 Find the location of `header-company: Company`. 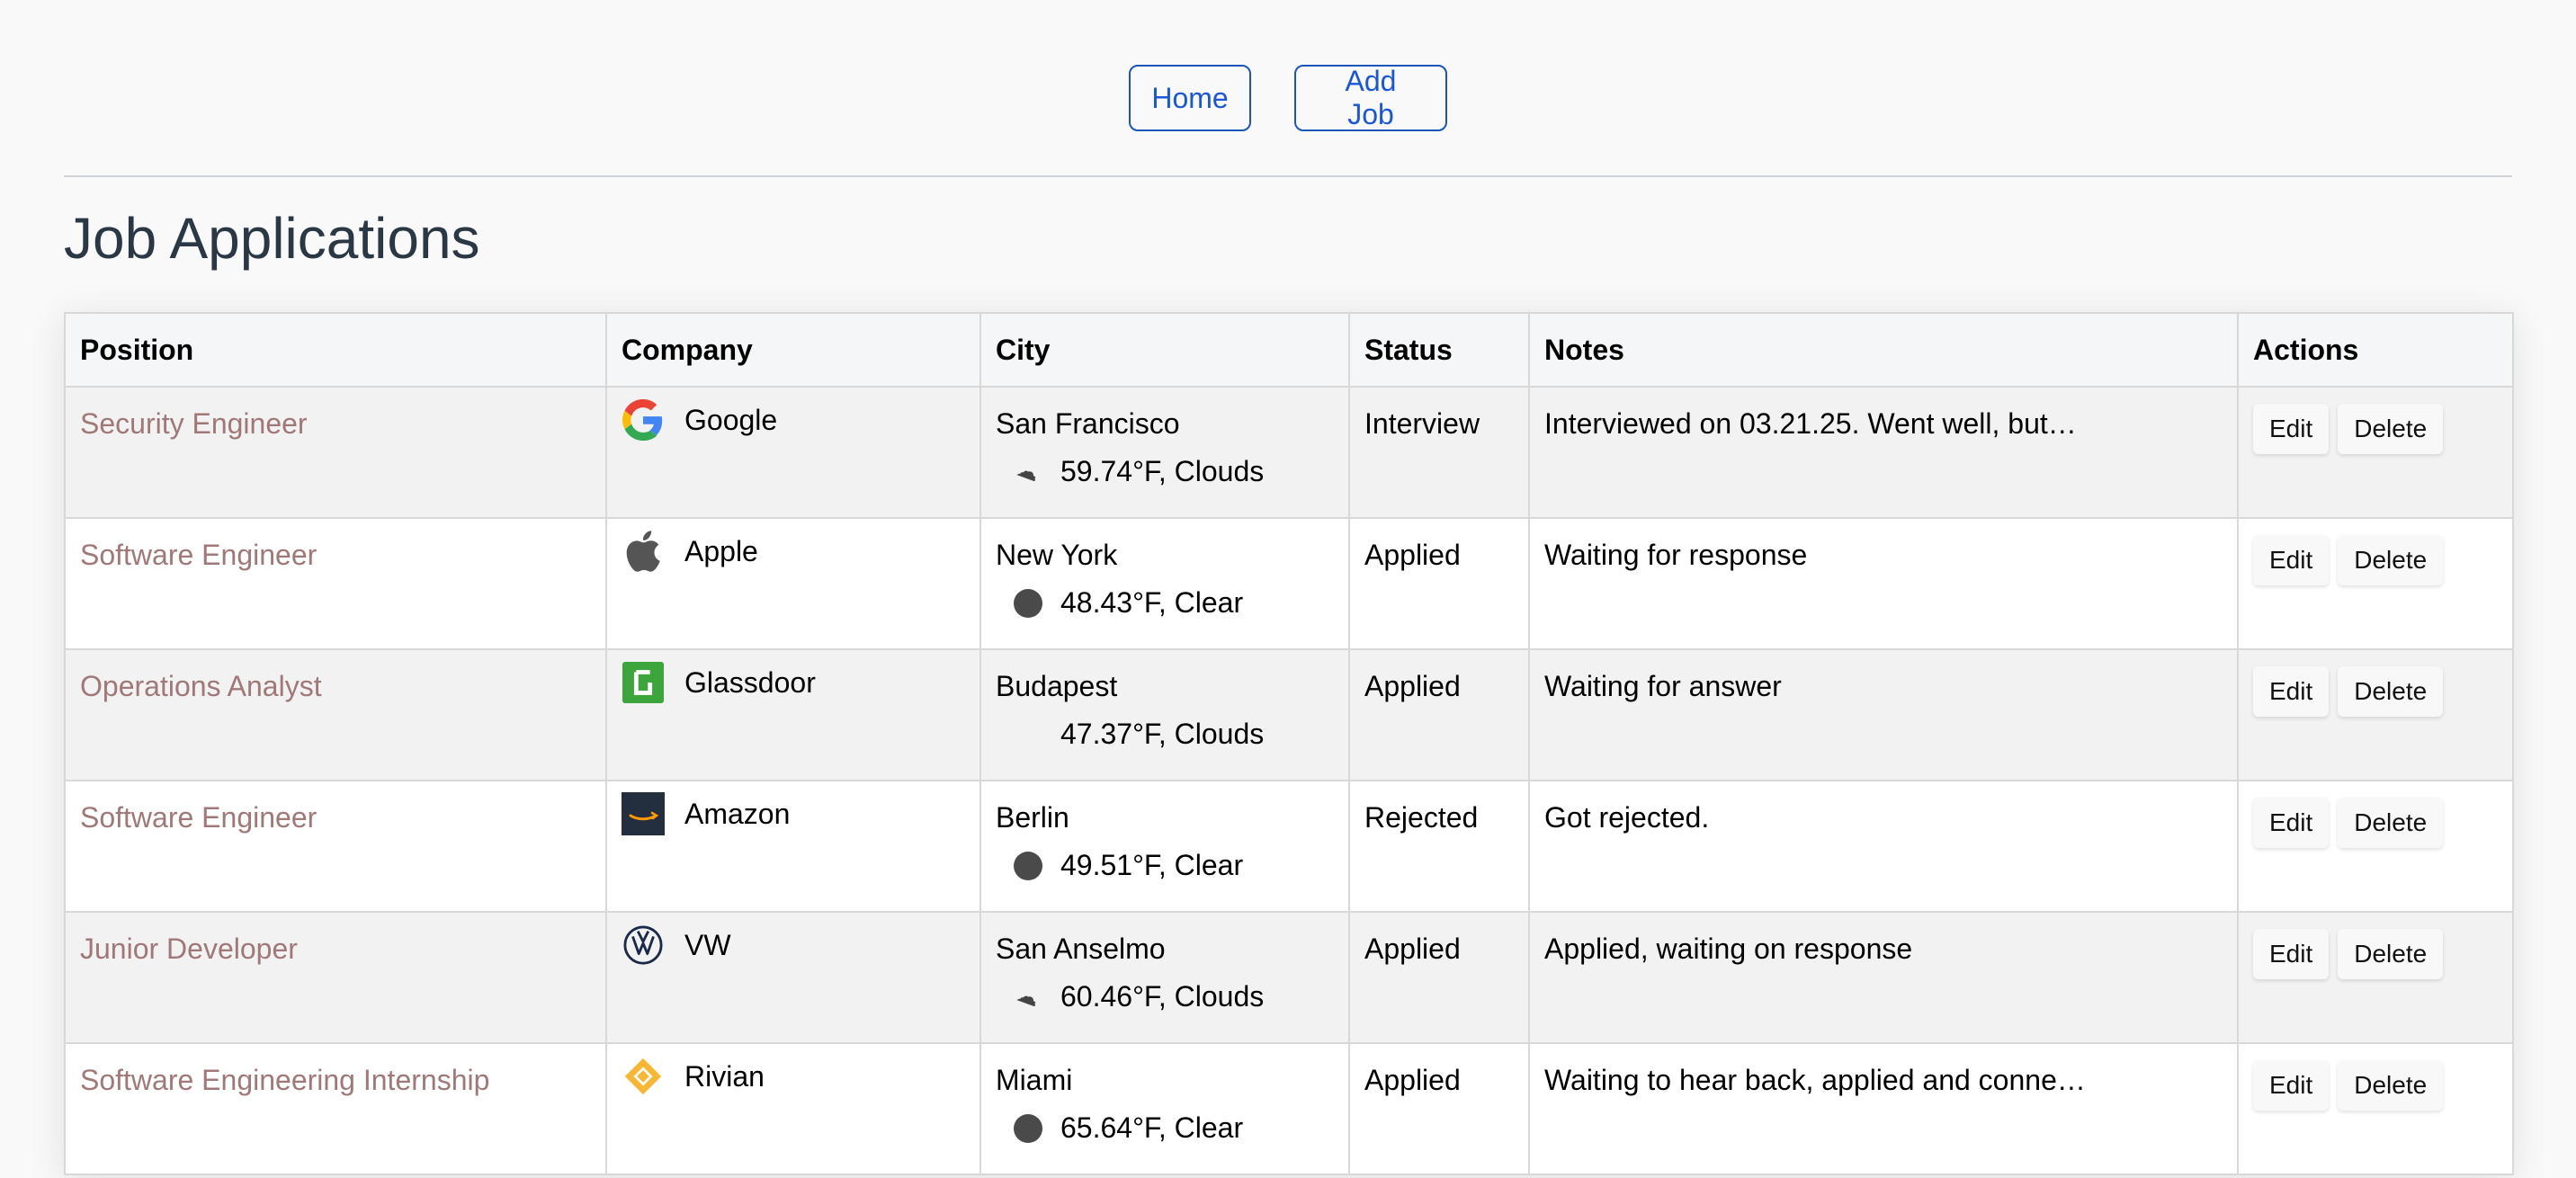

header-company: Company is located at coordinates (793, 350).